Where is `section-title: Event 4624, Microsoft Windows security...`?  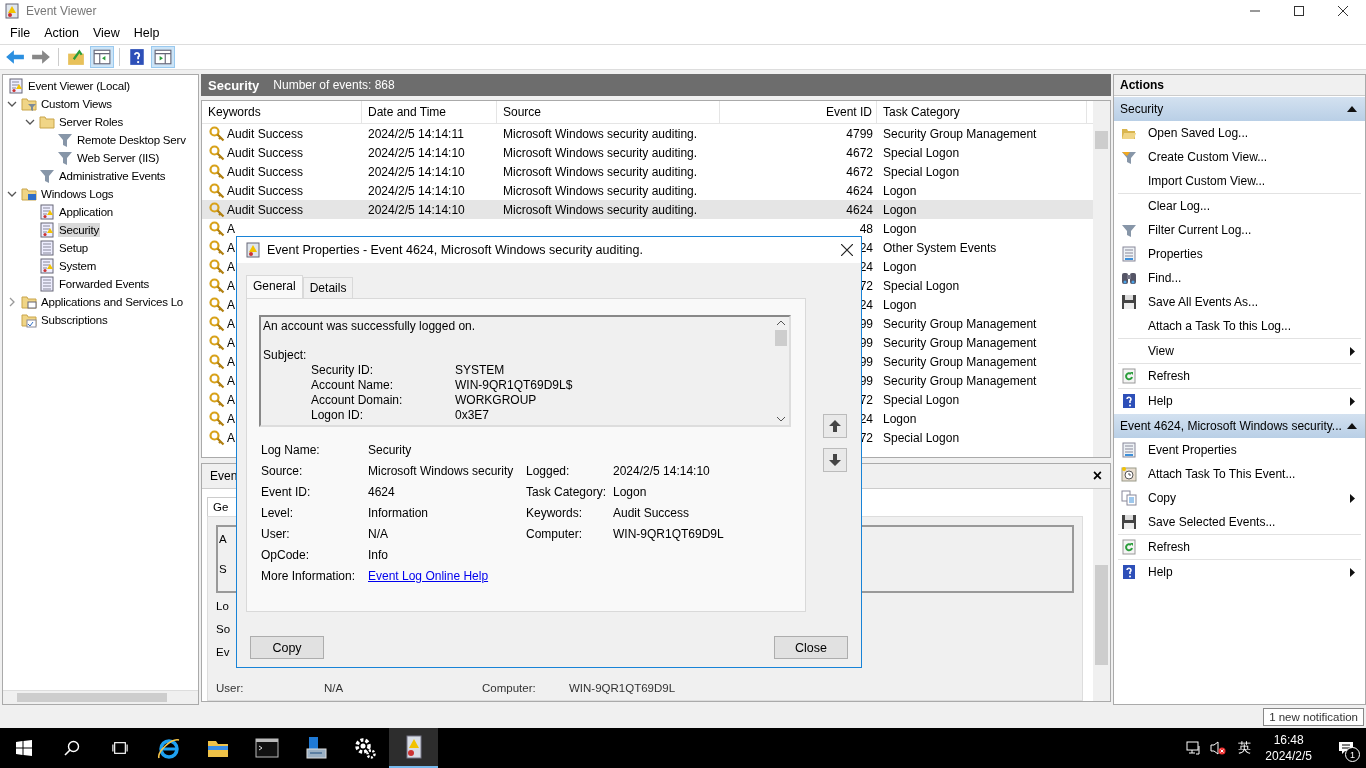 section-title: Event 4624, Microsoft Windows security... is located at coordinates (1231, 426).